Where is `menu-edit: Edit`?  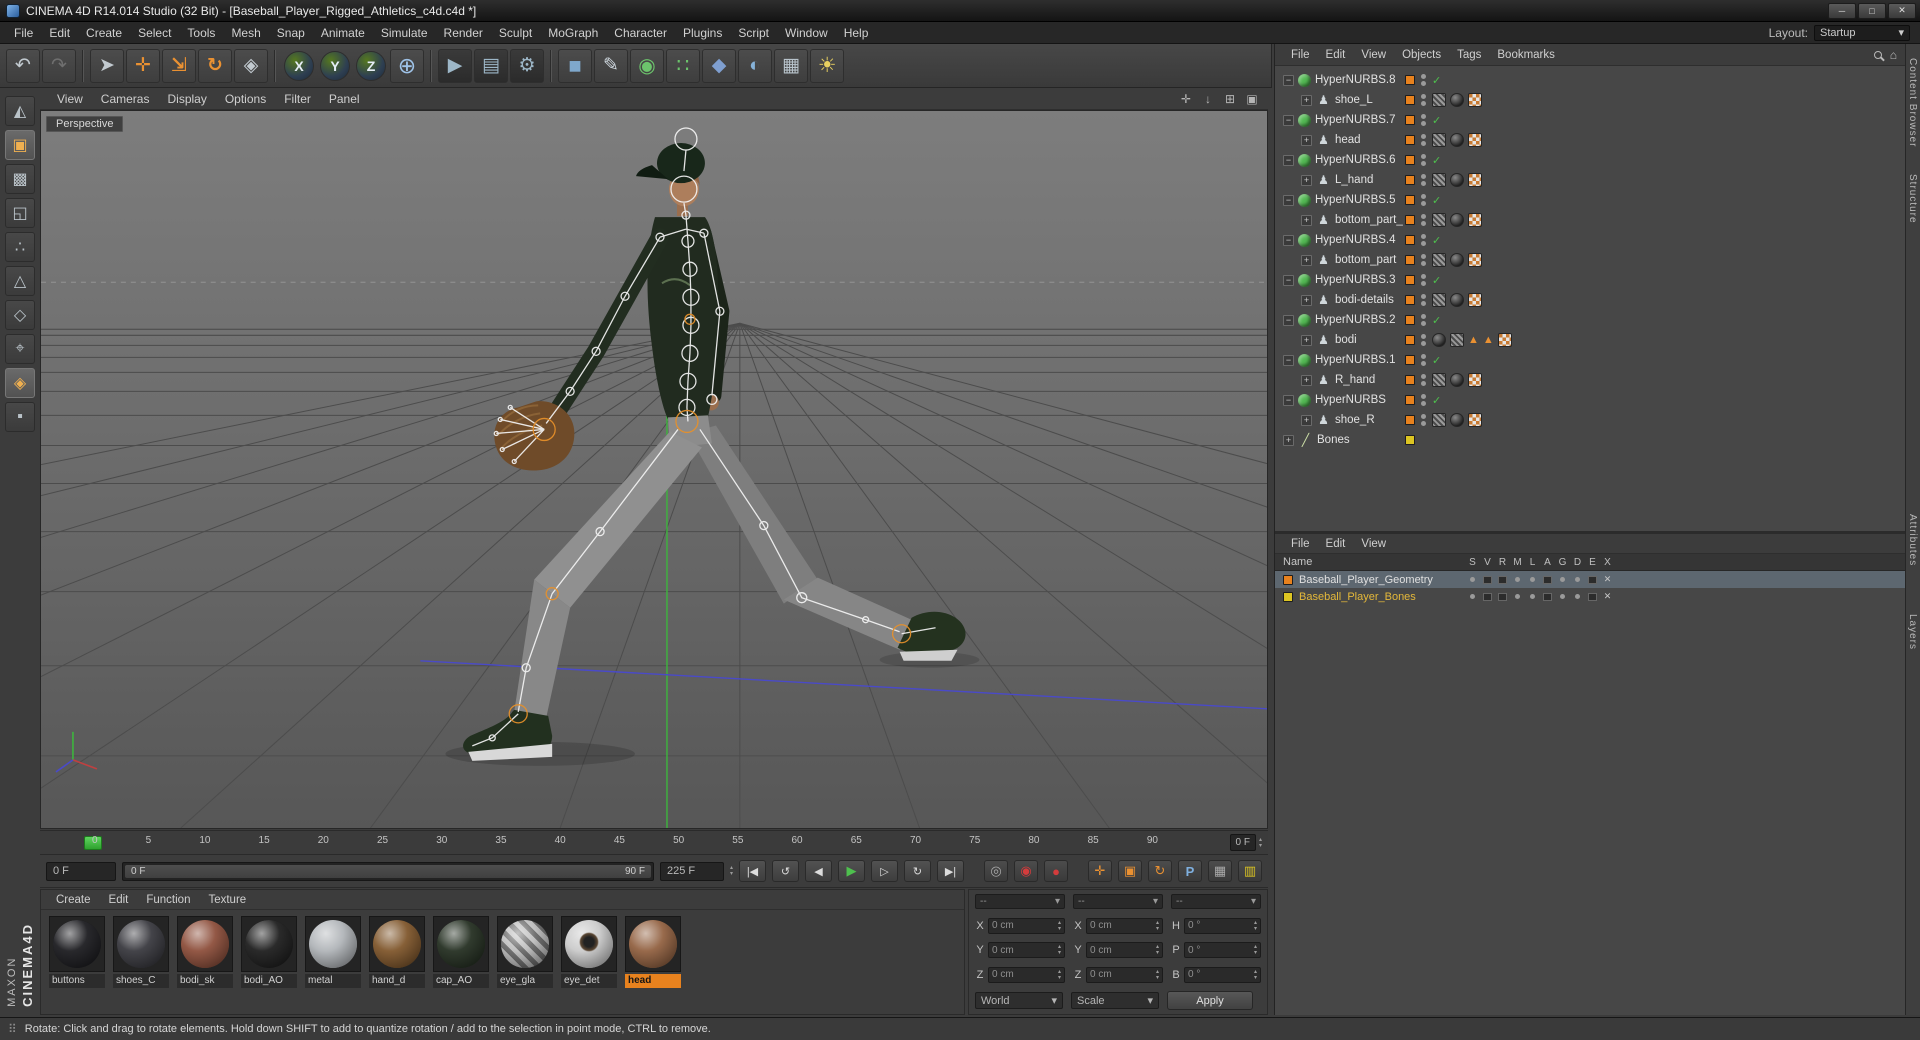
menu-edit: Edit is located at coordinates (59, 32).